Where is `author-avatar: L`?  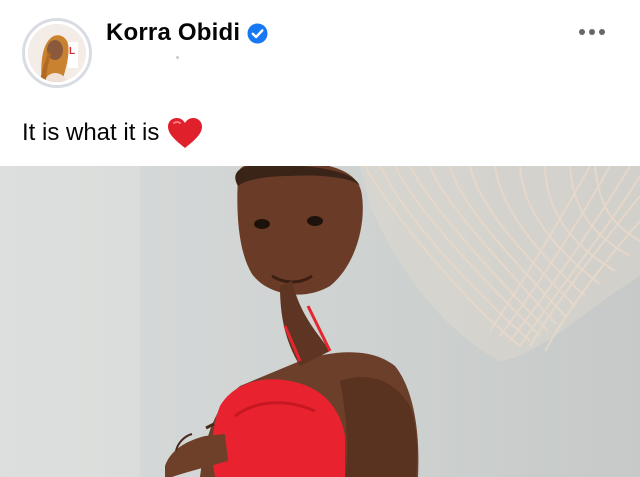
author-avatar: L is located at coordinates (57, 53).